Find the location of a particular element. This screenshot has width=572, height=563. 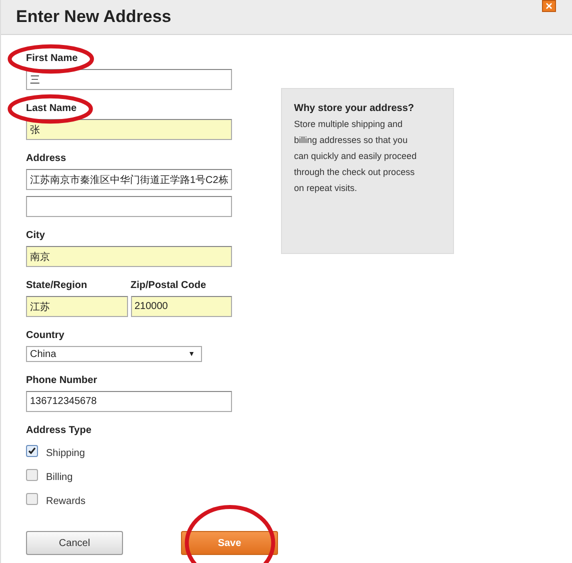

checkbox-option: Billing is located at coordinates (129, 477).